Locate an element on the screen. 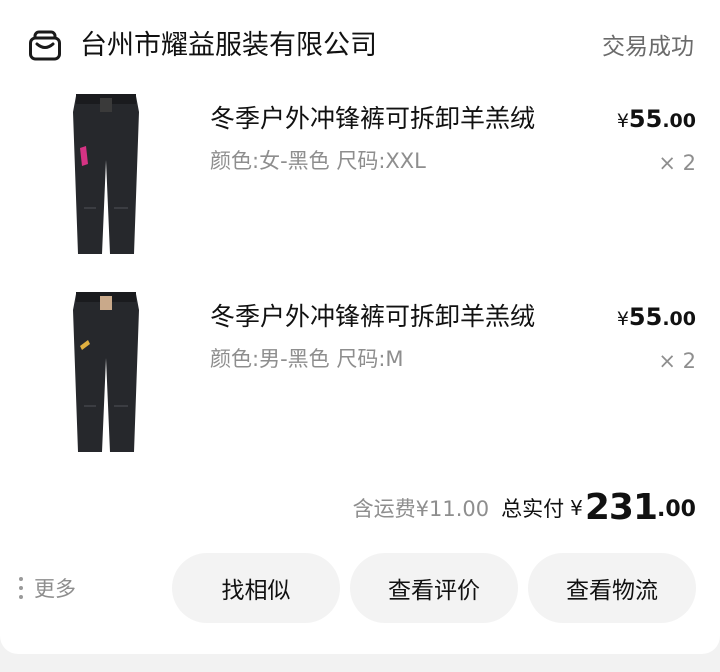 The image size is (720, 672). shipping-fee: 含运费¥11.00 is located at coordinates (421, 509).